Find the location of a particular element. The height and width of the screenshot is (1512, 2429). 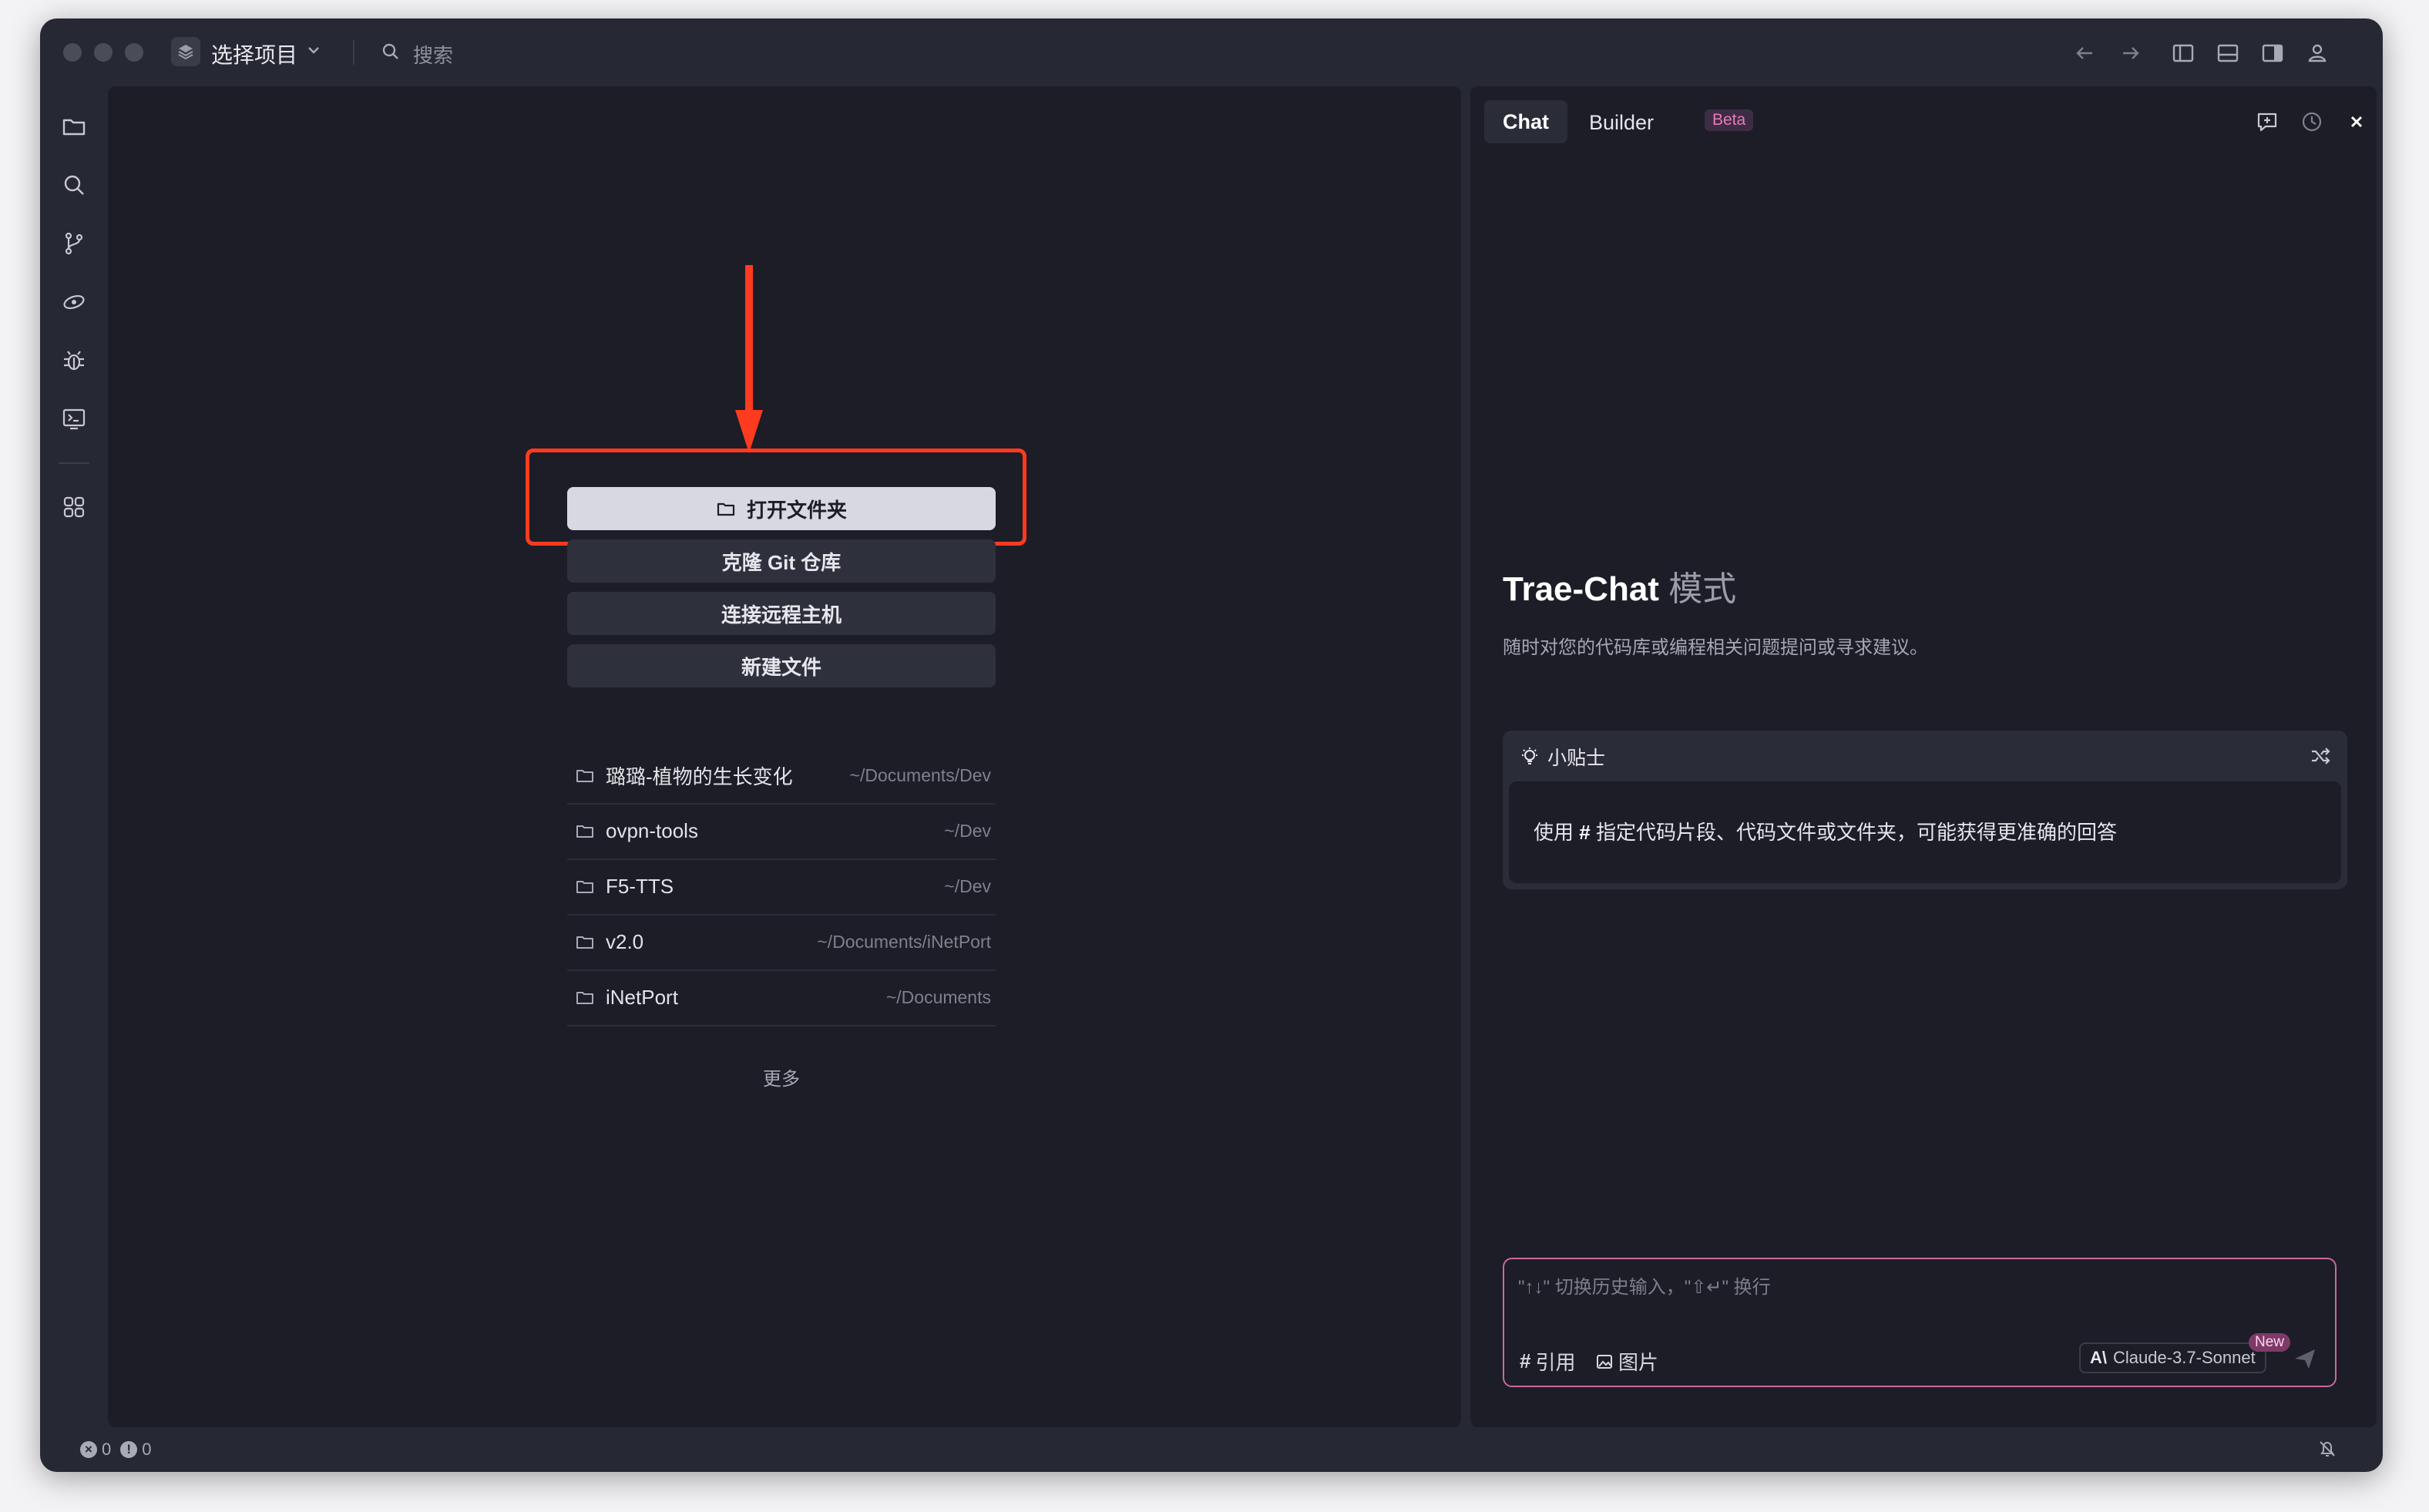

clone-git-button: 克隆 Git 仓库 is located at coordinates (781, 561).